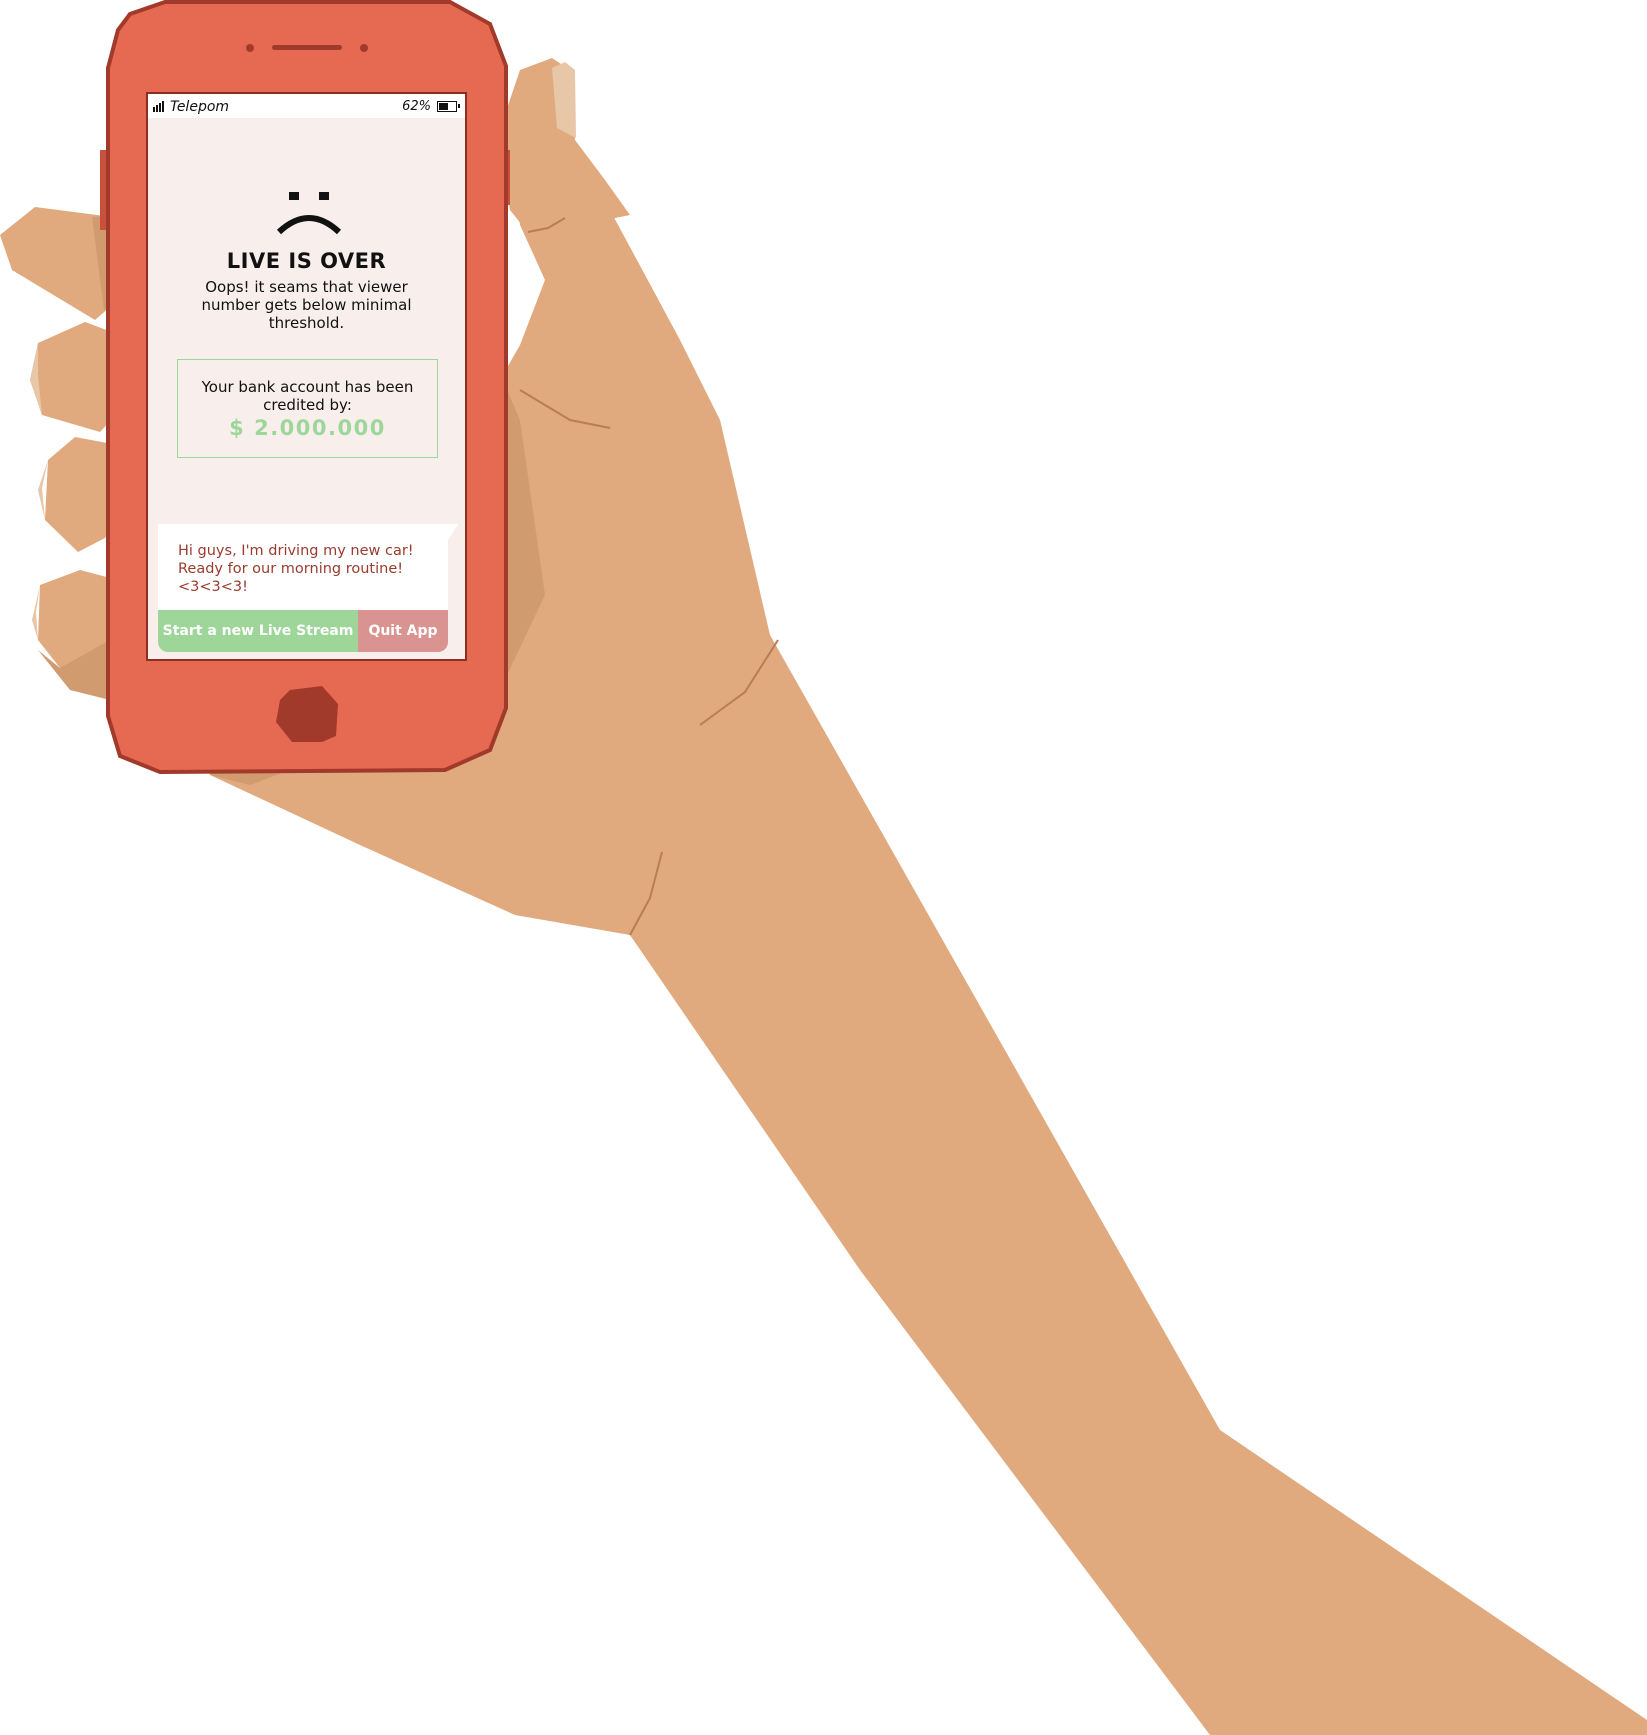  Describe the element at coordinates (403, 631) in the screenshot. I see `quit-app-button: Quit App` at that location.